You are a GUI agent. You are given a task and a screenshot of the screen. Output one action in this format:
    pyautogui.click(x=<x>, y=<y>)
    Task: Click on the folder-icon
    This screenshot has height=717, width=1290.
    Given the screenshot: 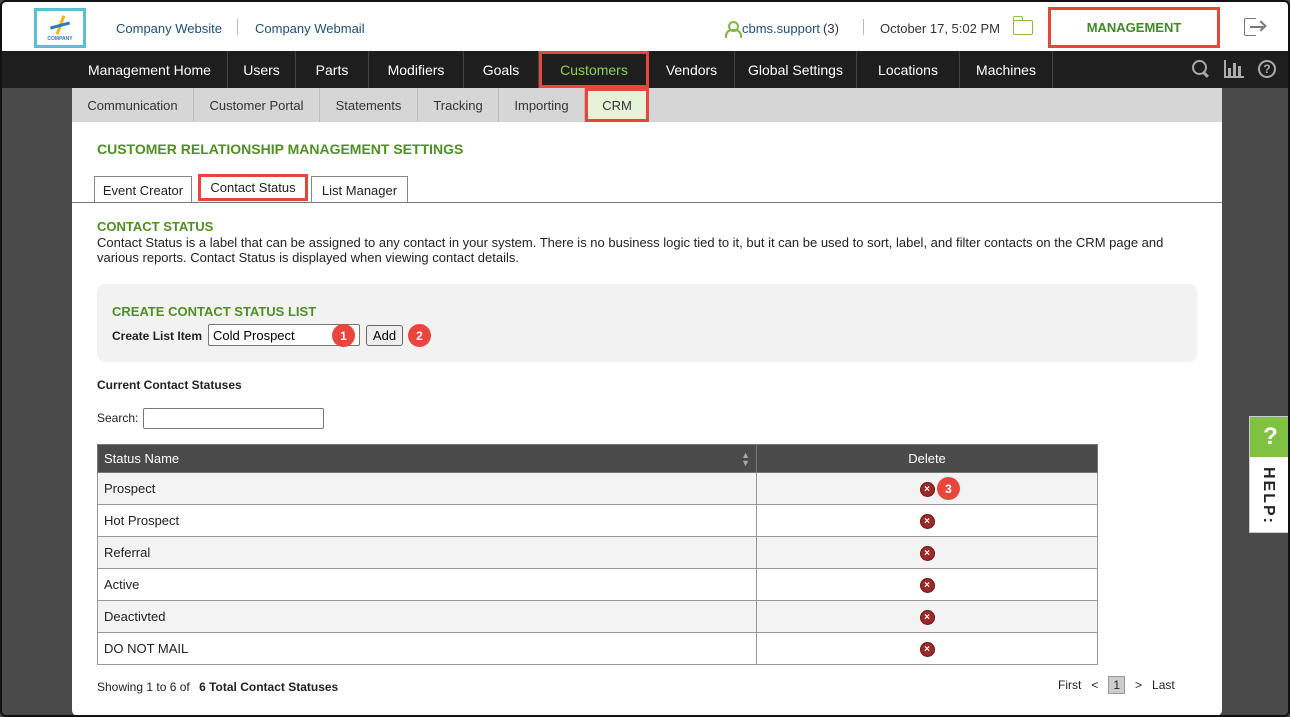 What is the action you would take?
    pyautogui.click(x=1022, y=25)
    